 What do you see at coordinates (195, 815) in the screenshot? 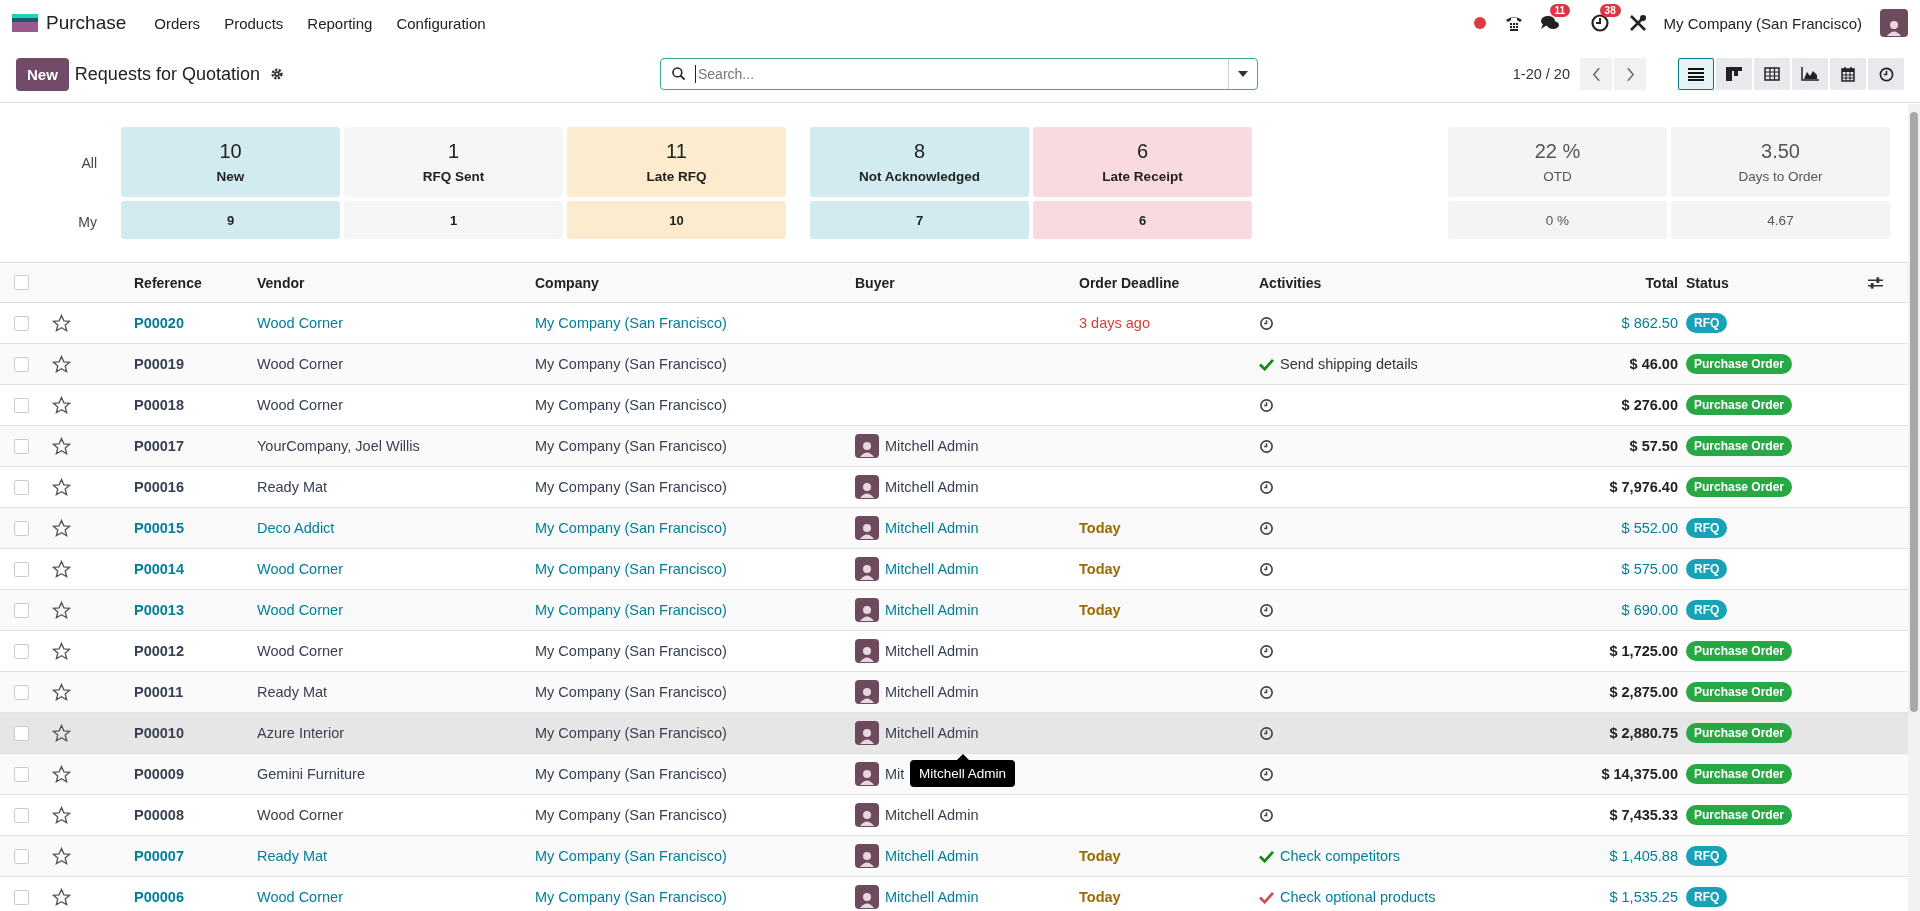
I see `reference-cell: P00008` at bounding box center [195, 815].